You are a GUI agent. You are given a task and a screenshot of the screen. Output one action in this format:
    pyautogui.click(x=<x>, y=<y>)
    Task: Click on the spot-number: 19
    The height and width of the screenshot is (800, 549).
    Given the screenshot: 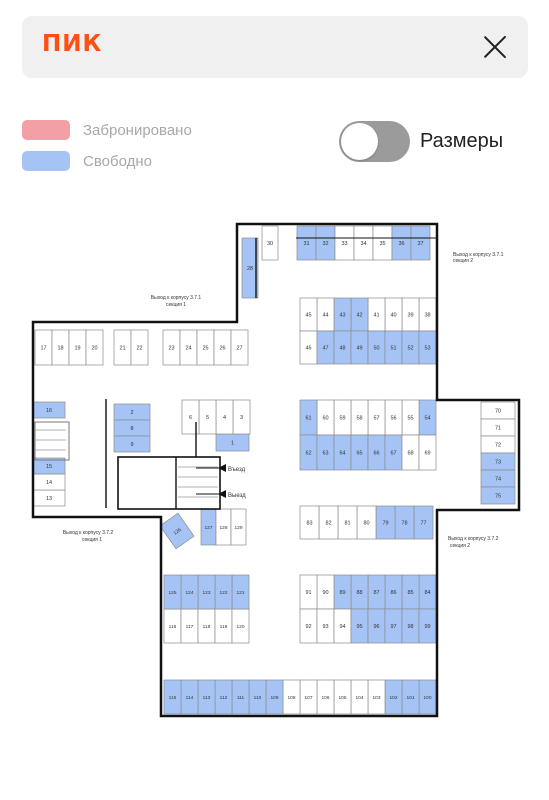 What is the action you would take?
    pyautogui.click(x=77, y=349)
    